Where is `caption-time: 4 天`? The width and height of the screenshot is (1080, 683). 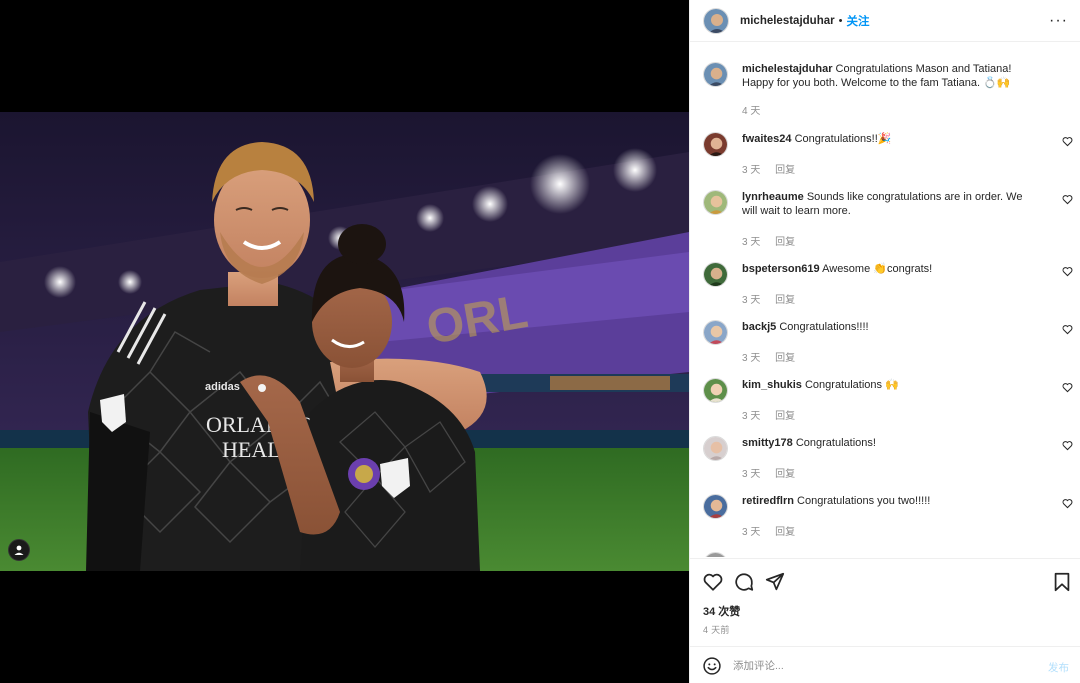
caption-time: 4 天 is located at coordinates (751, 111).